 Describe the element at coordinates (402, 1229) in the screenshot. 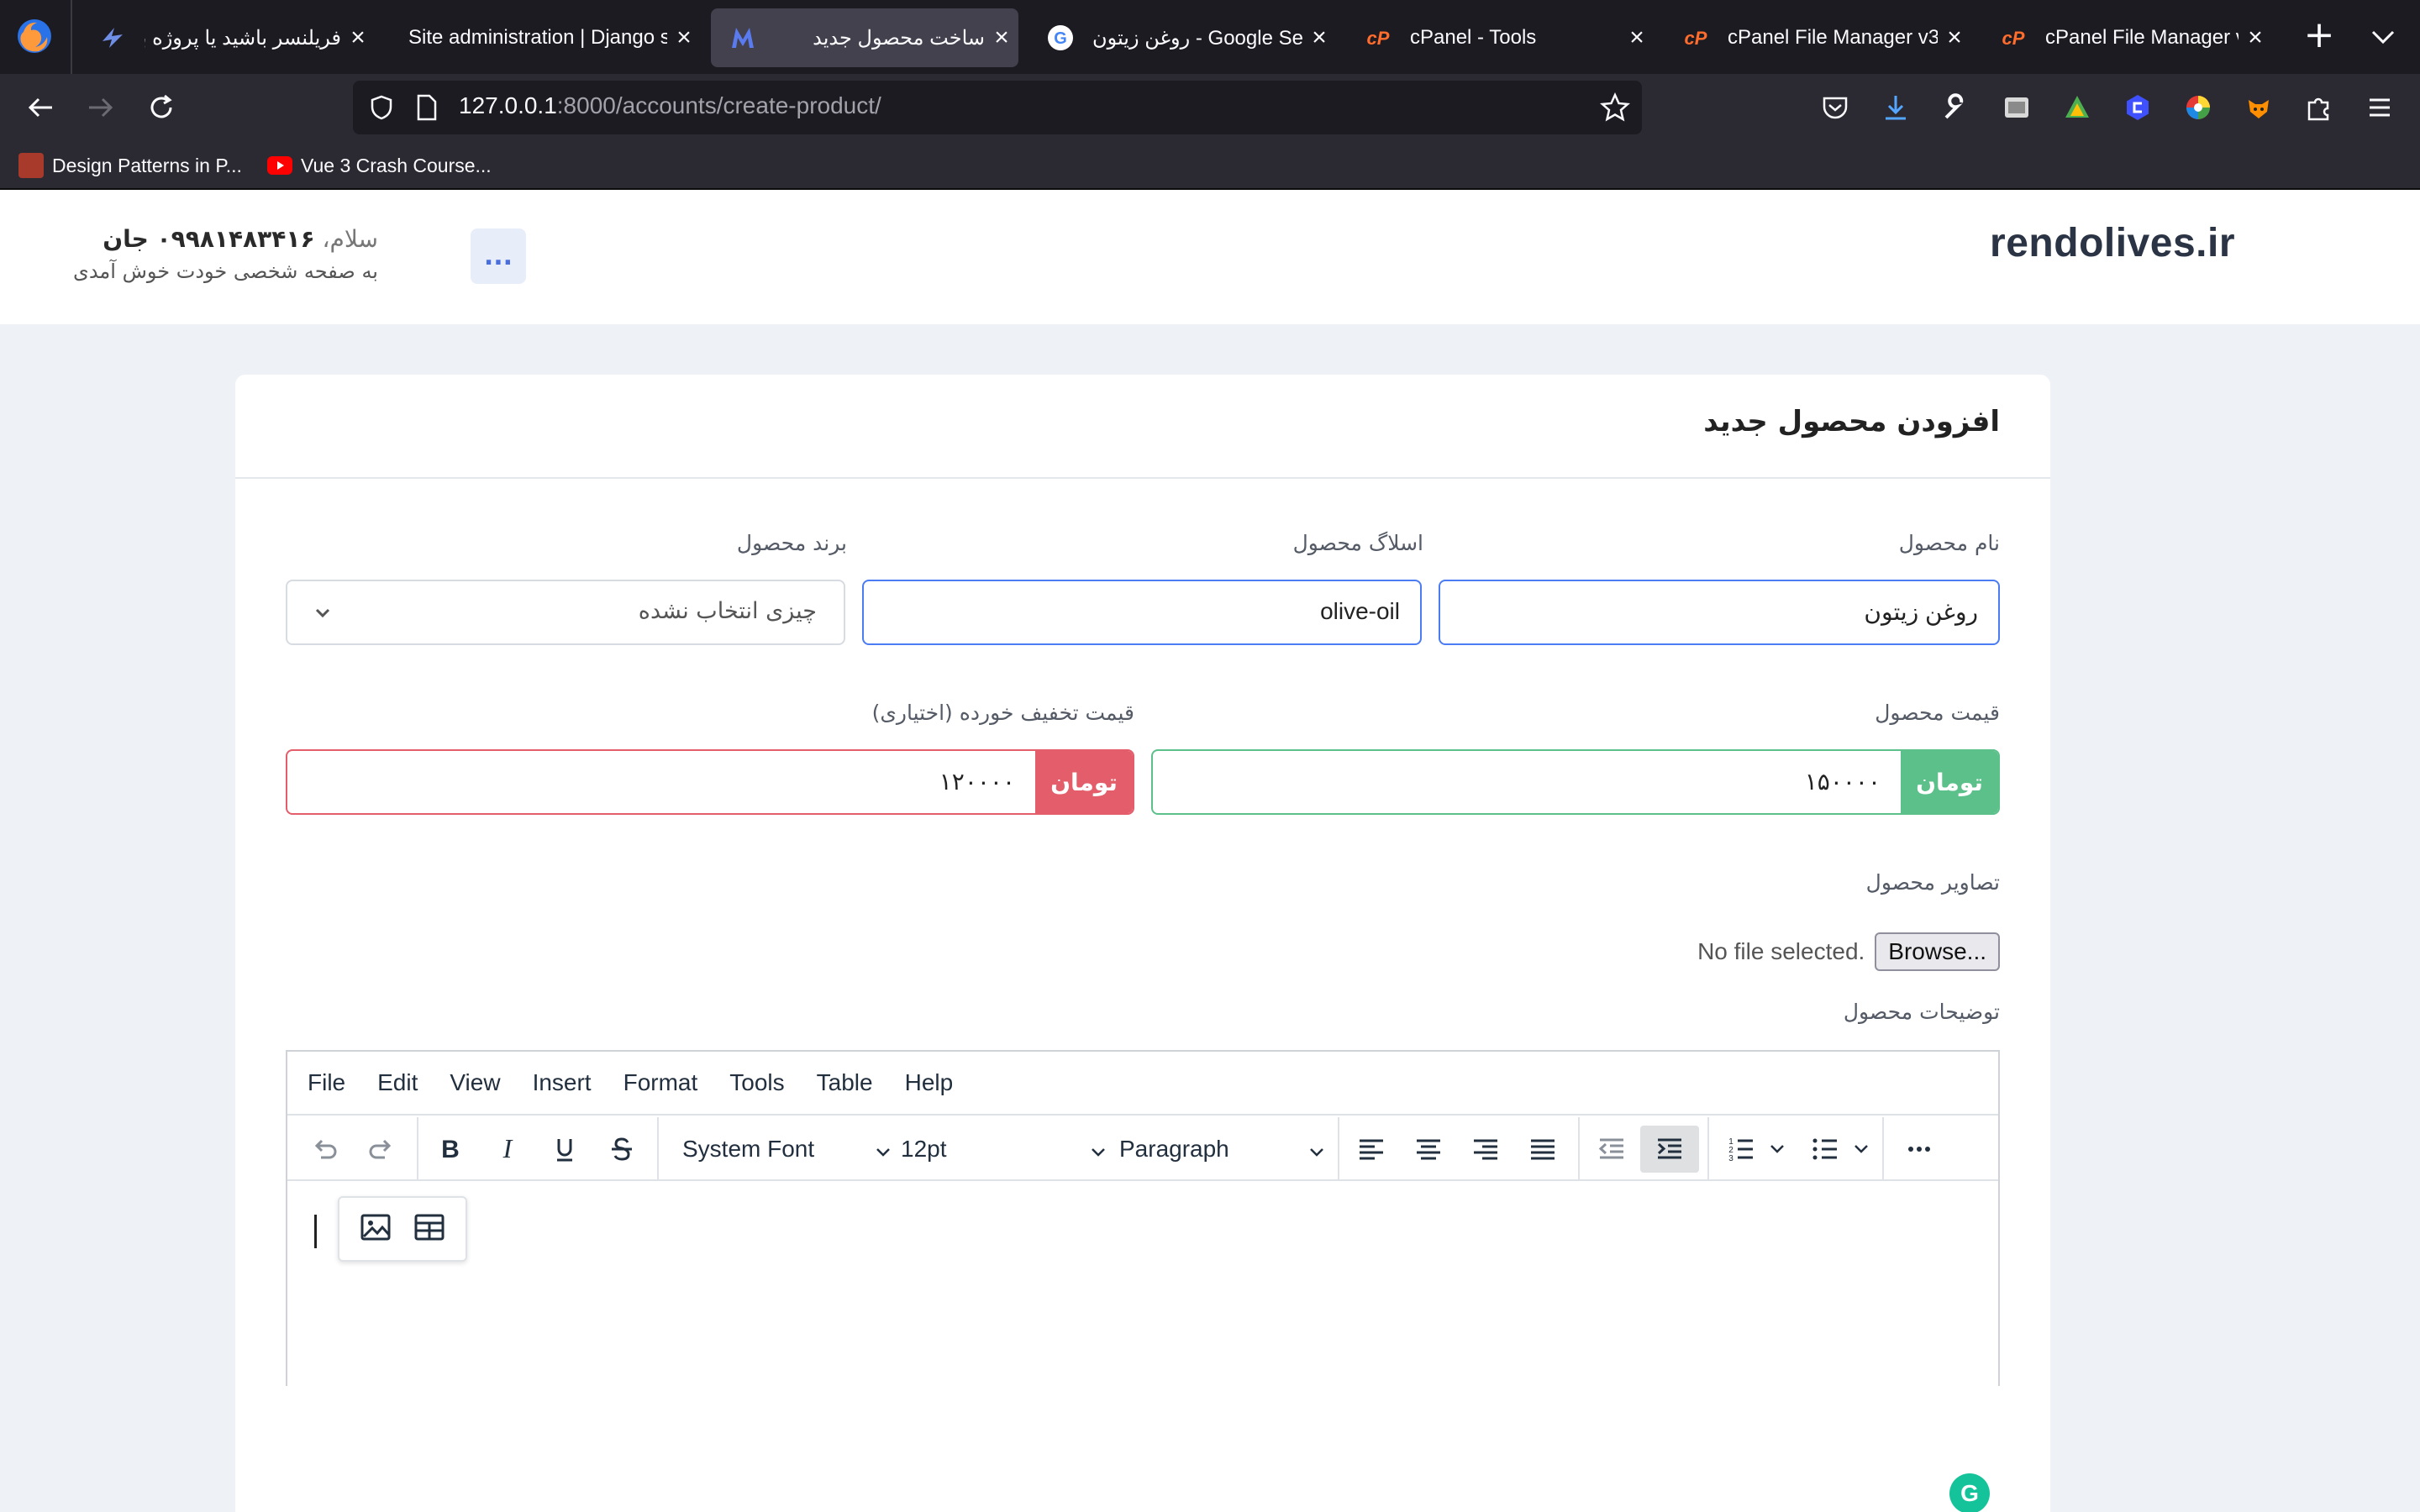

I see `quick-insert-toolbar` at that location.